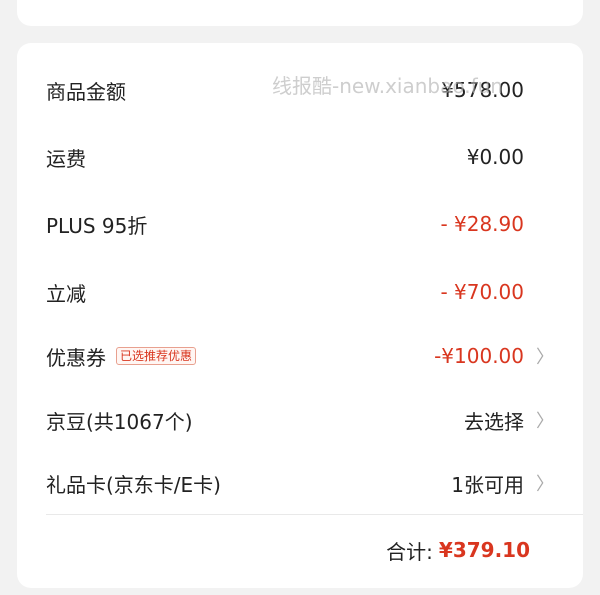  I want to click on row-value: - ¥28.90, so click(482, 224).